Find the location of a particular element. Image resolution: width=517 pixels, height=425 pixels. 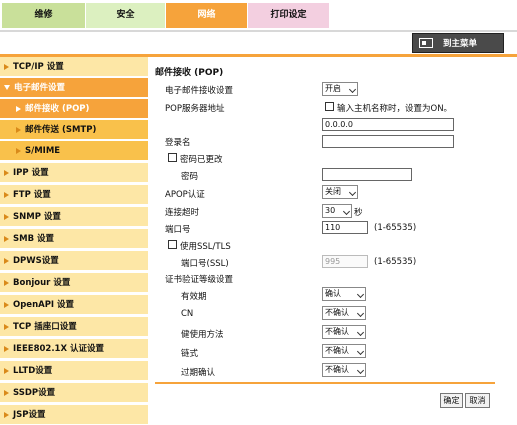

login-name-input is located at coordinates (388, 141).